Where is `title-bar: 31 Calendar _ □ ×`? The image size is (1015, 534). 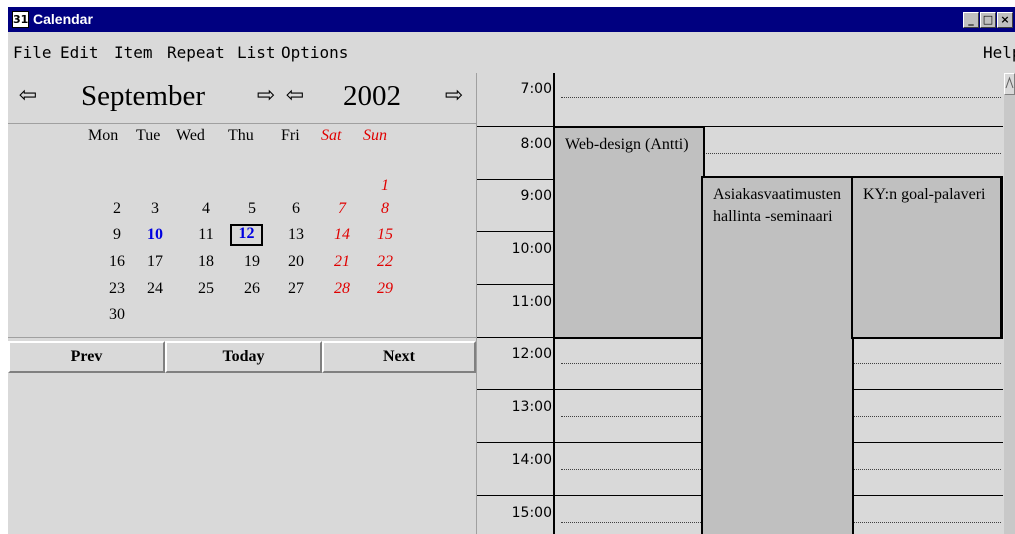
title-bar: 31 Calendar _ □ × is located at coordinates (511, 19).